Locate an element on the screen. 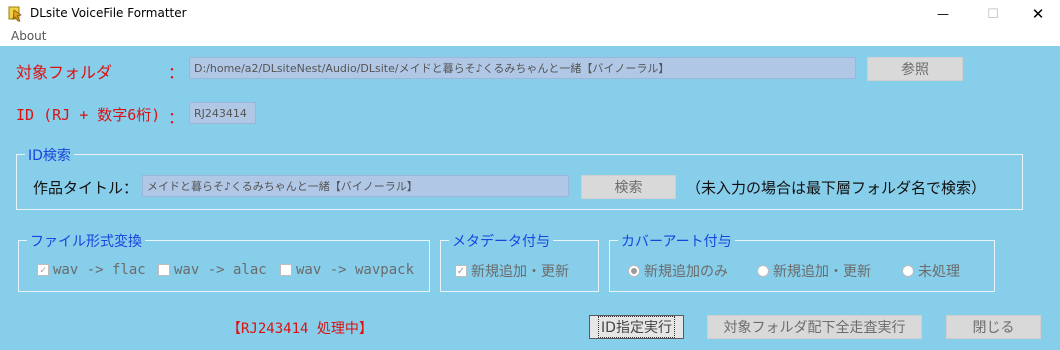 The width and height of the screenshot is (1060, 350). browse-button: 参照 is located at coordinates (915, 69).